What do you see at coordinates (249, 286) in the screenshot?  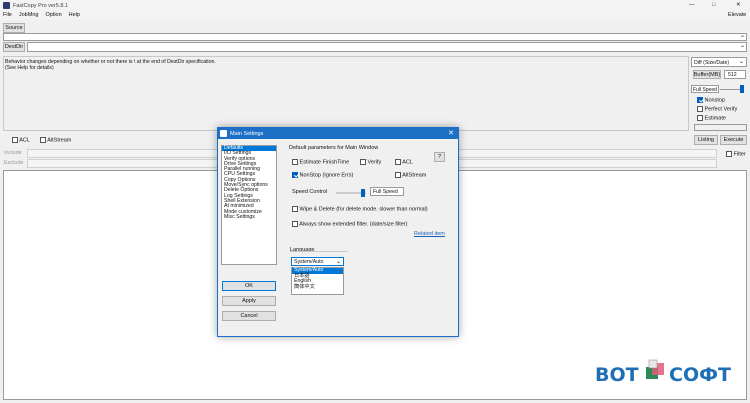 I see `ok-button: OK` at bounding box center [249, 286].